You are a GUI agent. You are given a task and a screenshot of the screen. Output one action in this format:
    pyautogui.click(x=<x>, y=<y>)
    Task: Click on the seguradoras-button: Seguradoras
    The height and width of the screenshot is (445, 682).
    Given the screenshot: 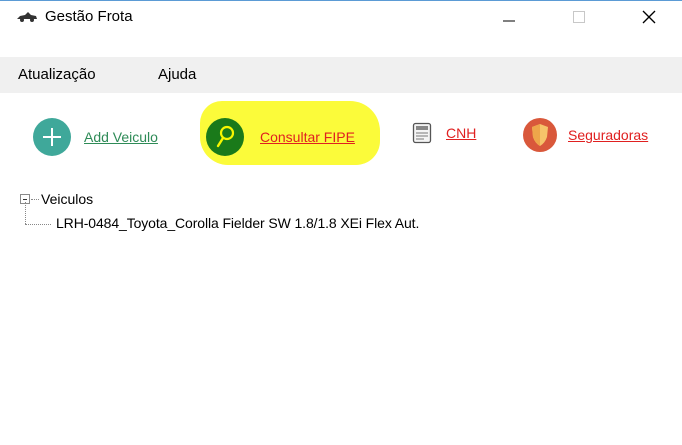 What is the action you would take?
    pyautogui.click(x=585, y=135)
    